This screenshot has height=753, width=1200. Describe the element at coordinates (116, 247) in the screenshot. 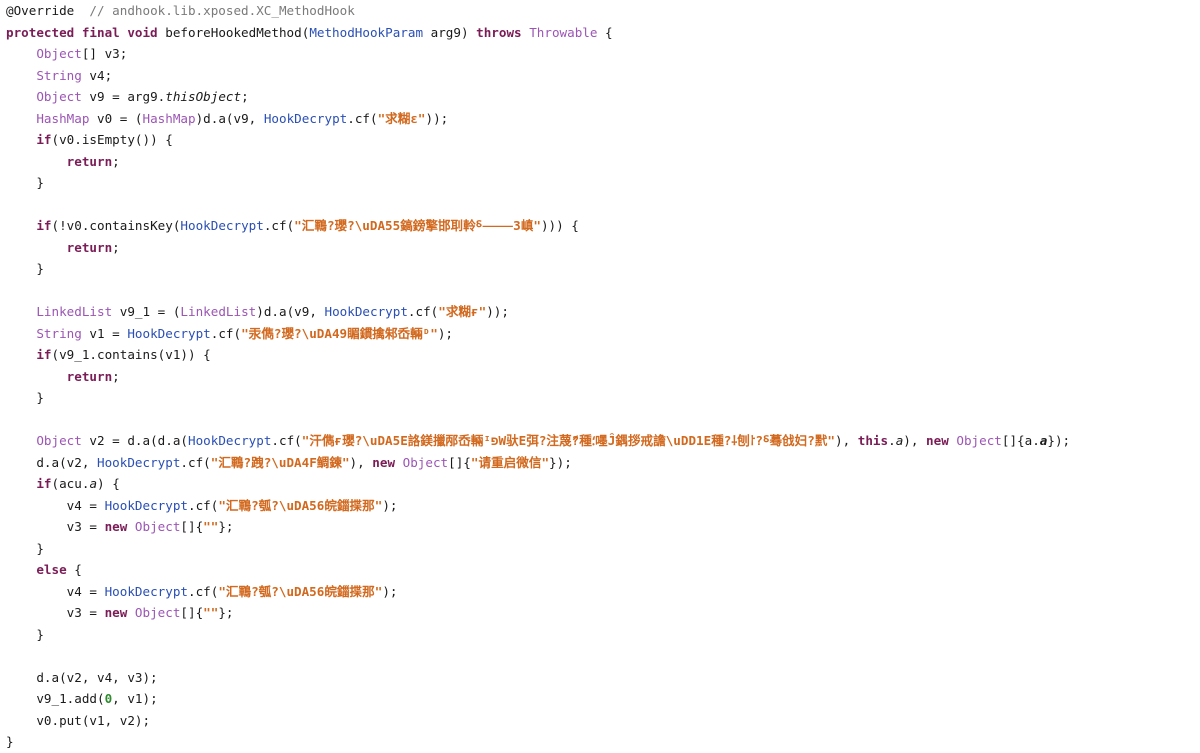

I see `code-token: ;` at that location.